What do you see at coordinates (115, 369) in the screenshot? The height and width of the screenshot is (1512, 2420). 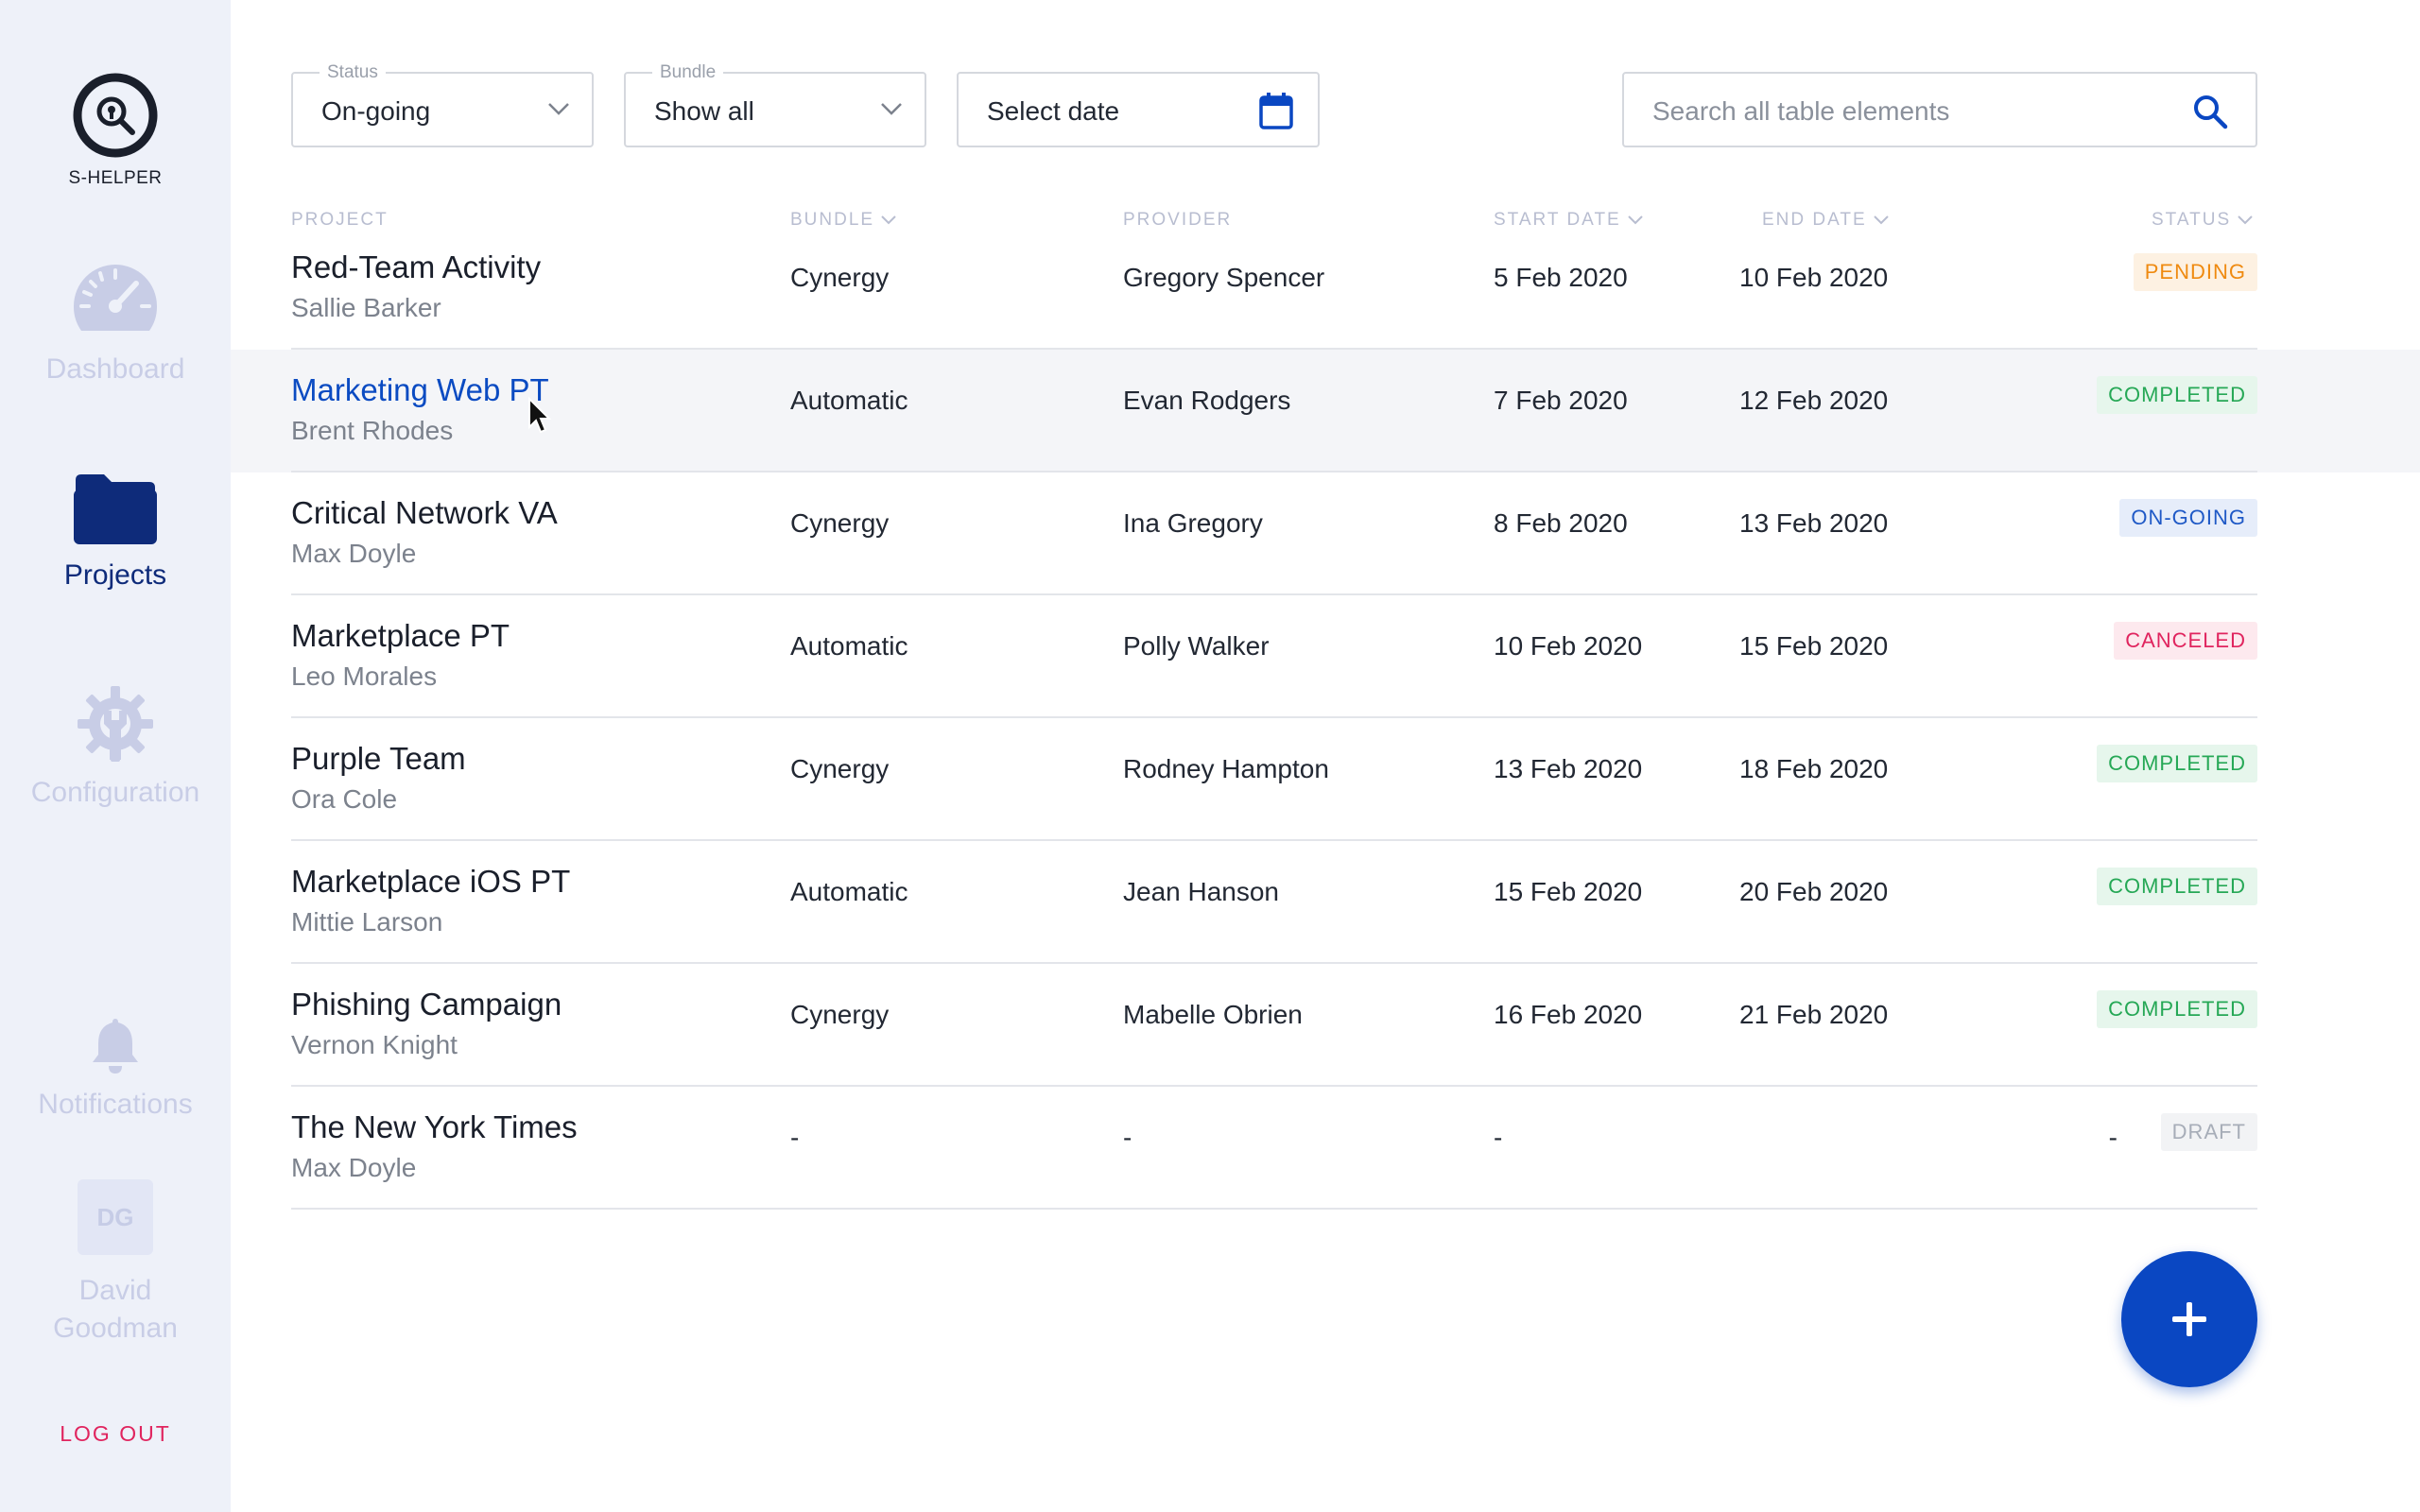 I see `sidebar-item-label: Dashboard` at bounding box center [115, 369].